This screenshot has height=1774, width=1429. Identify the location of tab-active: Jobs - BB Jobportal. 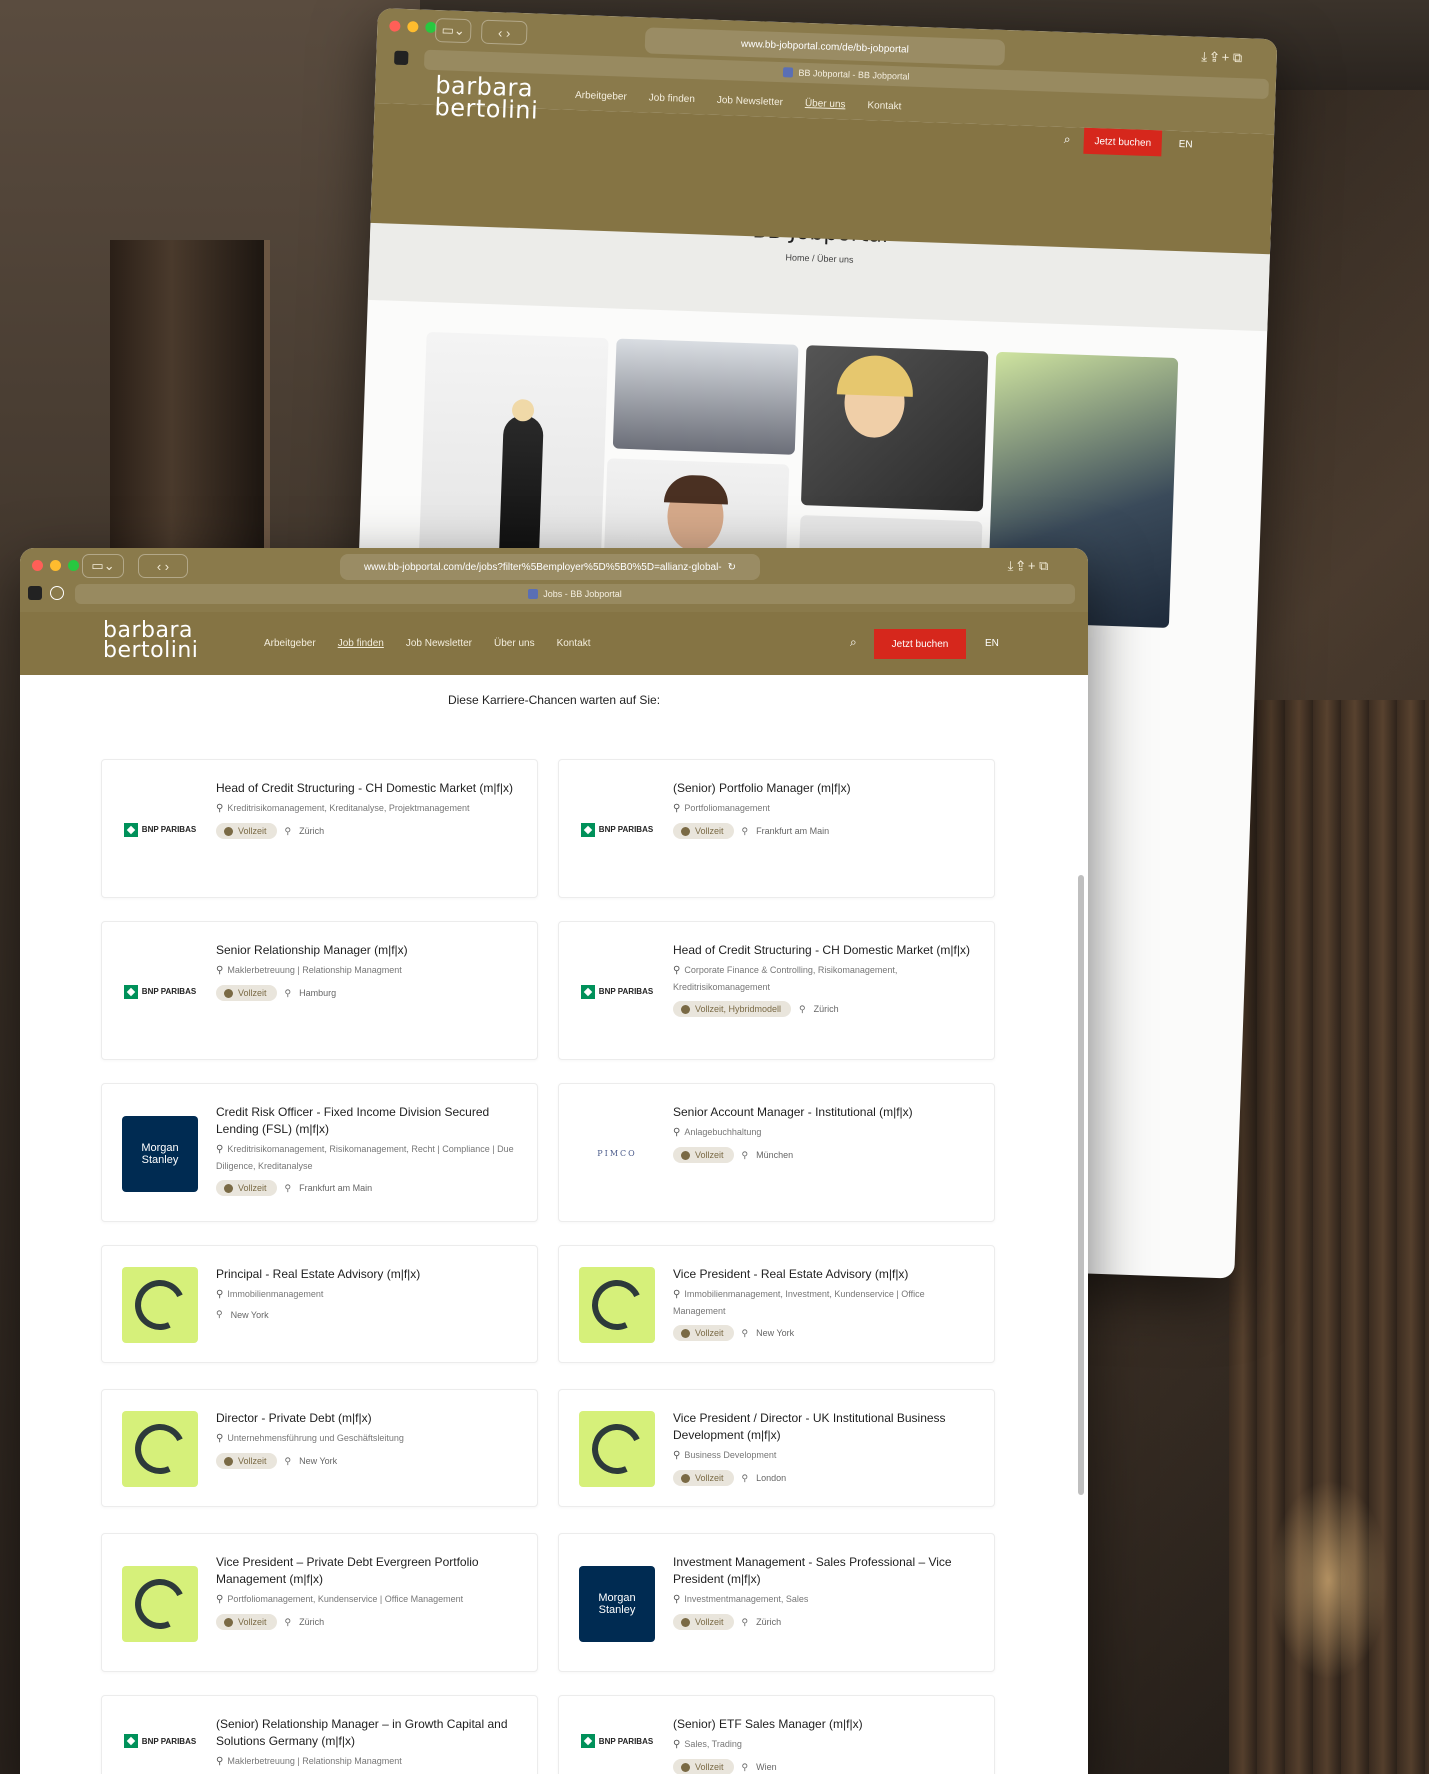
(575, 594).